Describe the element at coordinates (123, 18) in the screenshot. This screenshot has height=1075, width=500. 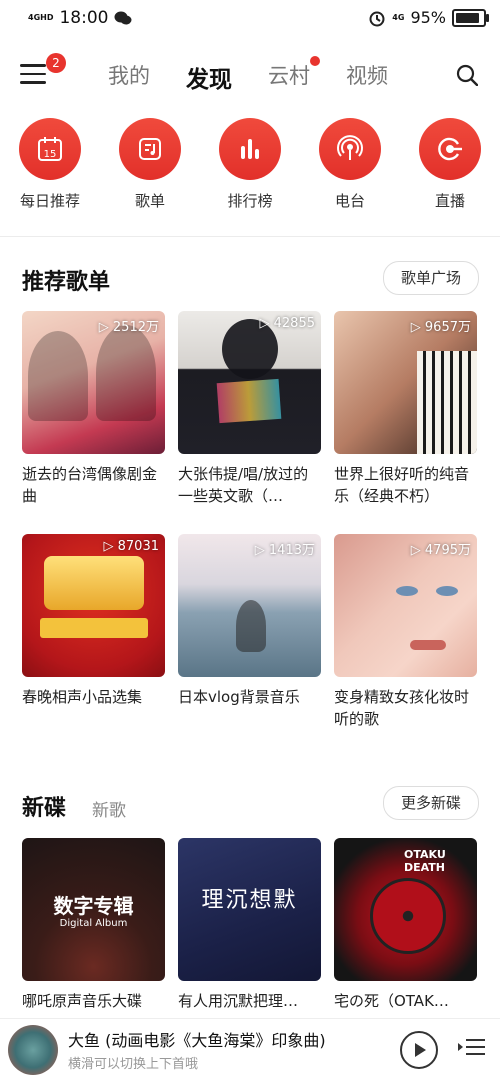
I see `wechat-icon` at that location.